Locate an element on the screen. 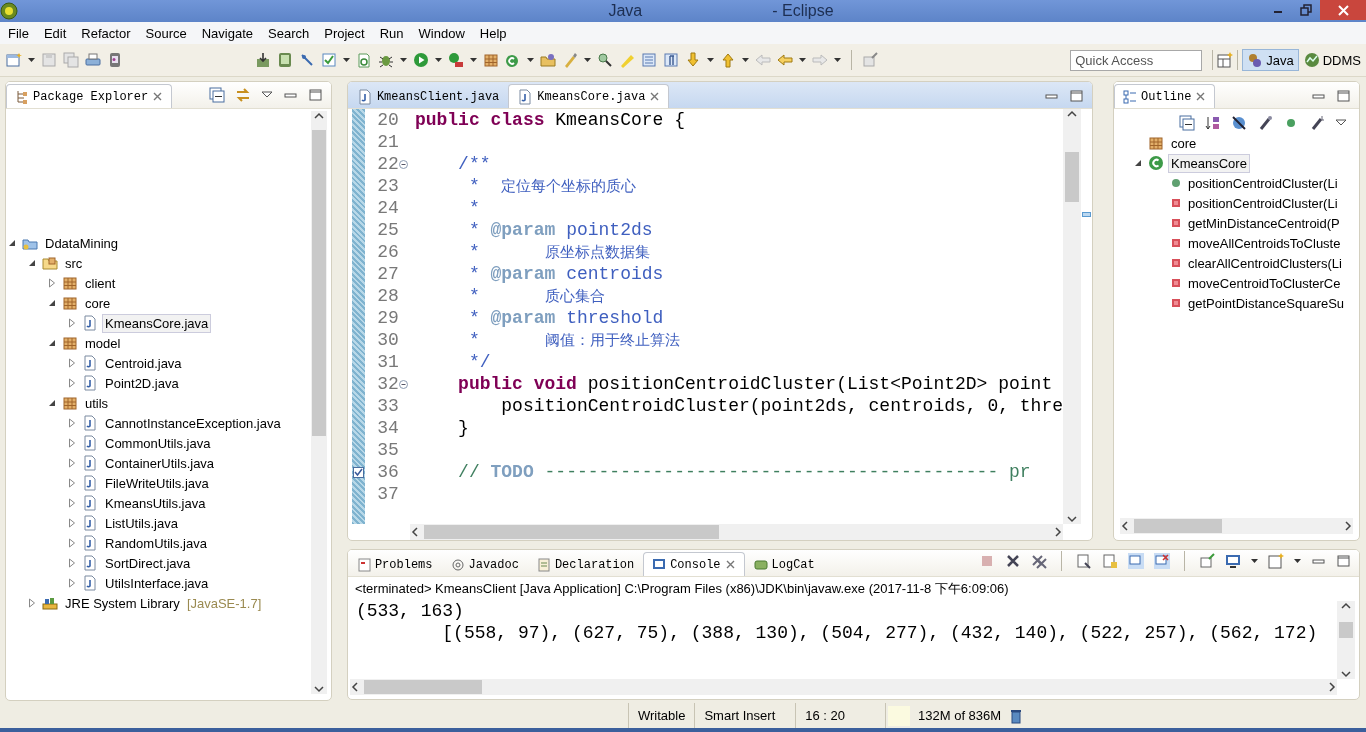  pencil-icon is located at coordinates (307, 60).